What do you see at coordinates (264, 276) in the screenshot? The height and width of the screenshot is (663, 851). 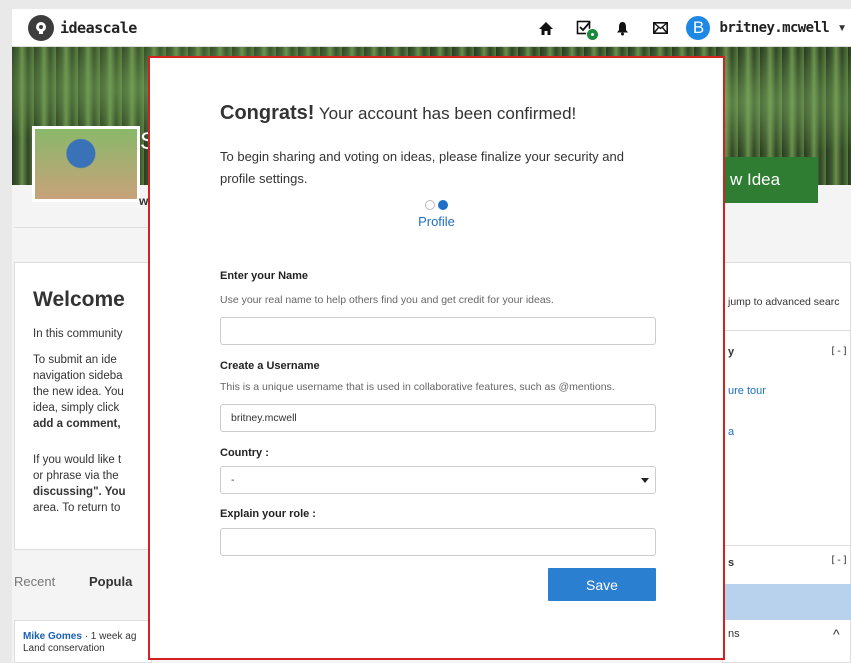 I see `name-label: Enter your Name` at bounding box center [264, 276].